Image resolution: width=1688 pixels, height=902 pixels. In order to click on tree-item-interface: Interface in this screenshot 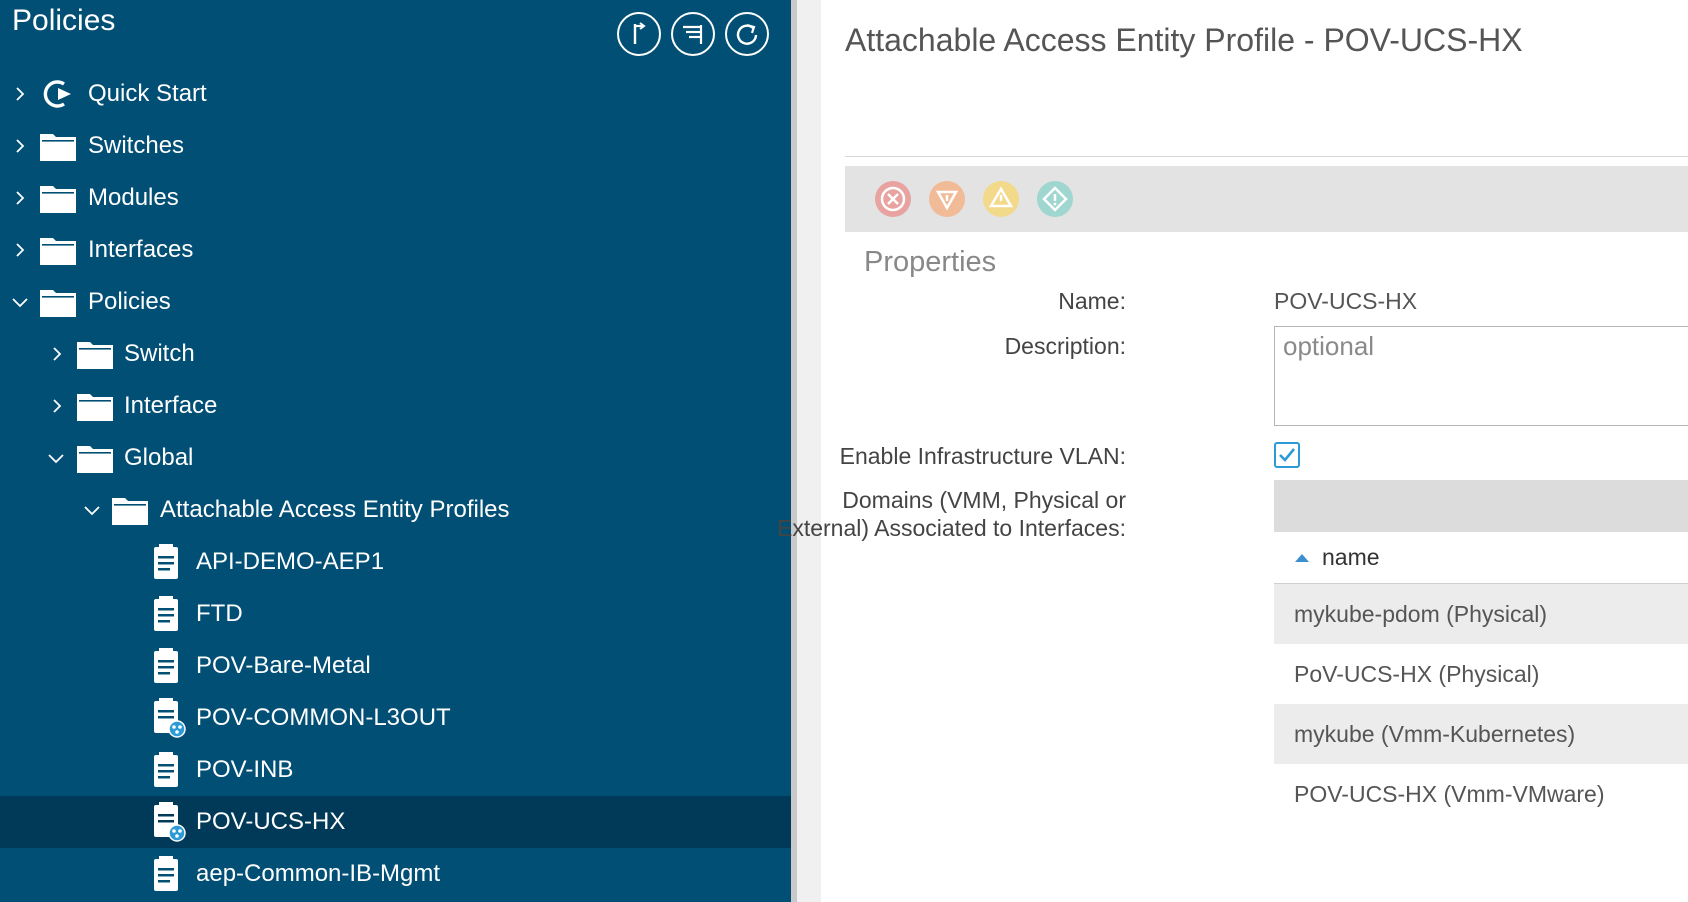, I will do `click(395, 406)`.